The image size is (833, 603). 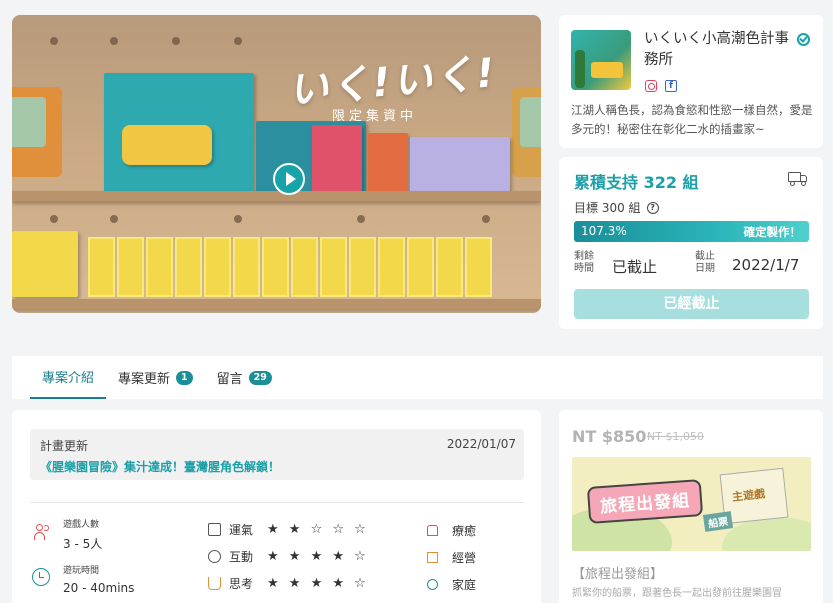 What do you see at coordinates (671, 86) in the screenshot?
I see `facebook-icon: f` at bounding box center [671, 86].